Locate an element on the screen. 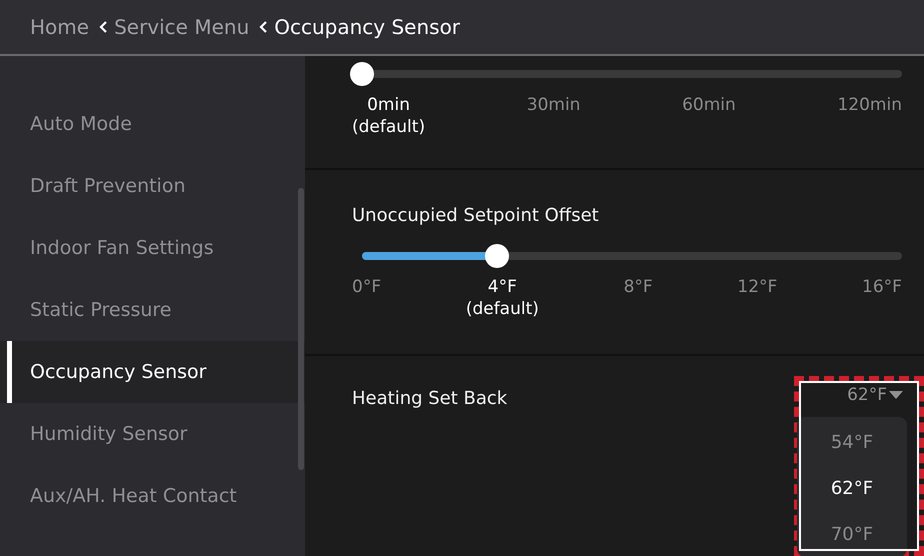 This screenshot has width=924, height=556. sidebar-item: Aux/AH. Heat Contact is located at coordinates (152, 496).